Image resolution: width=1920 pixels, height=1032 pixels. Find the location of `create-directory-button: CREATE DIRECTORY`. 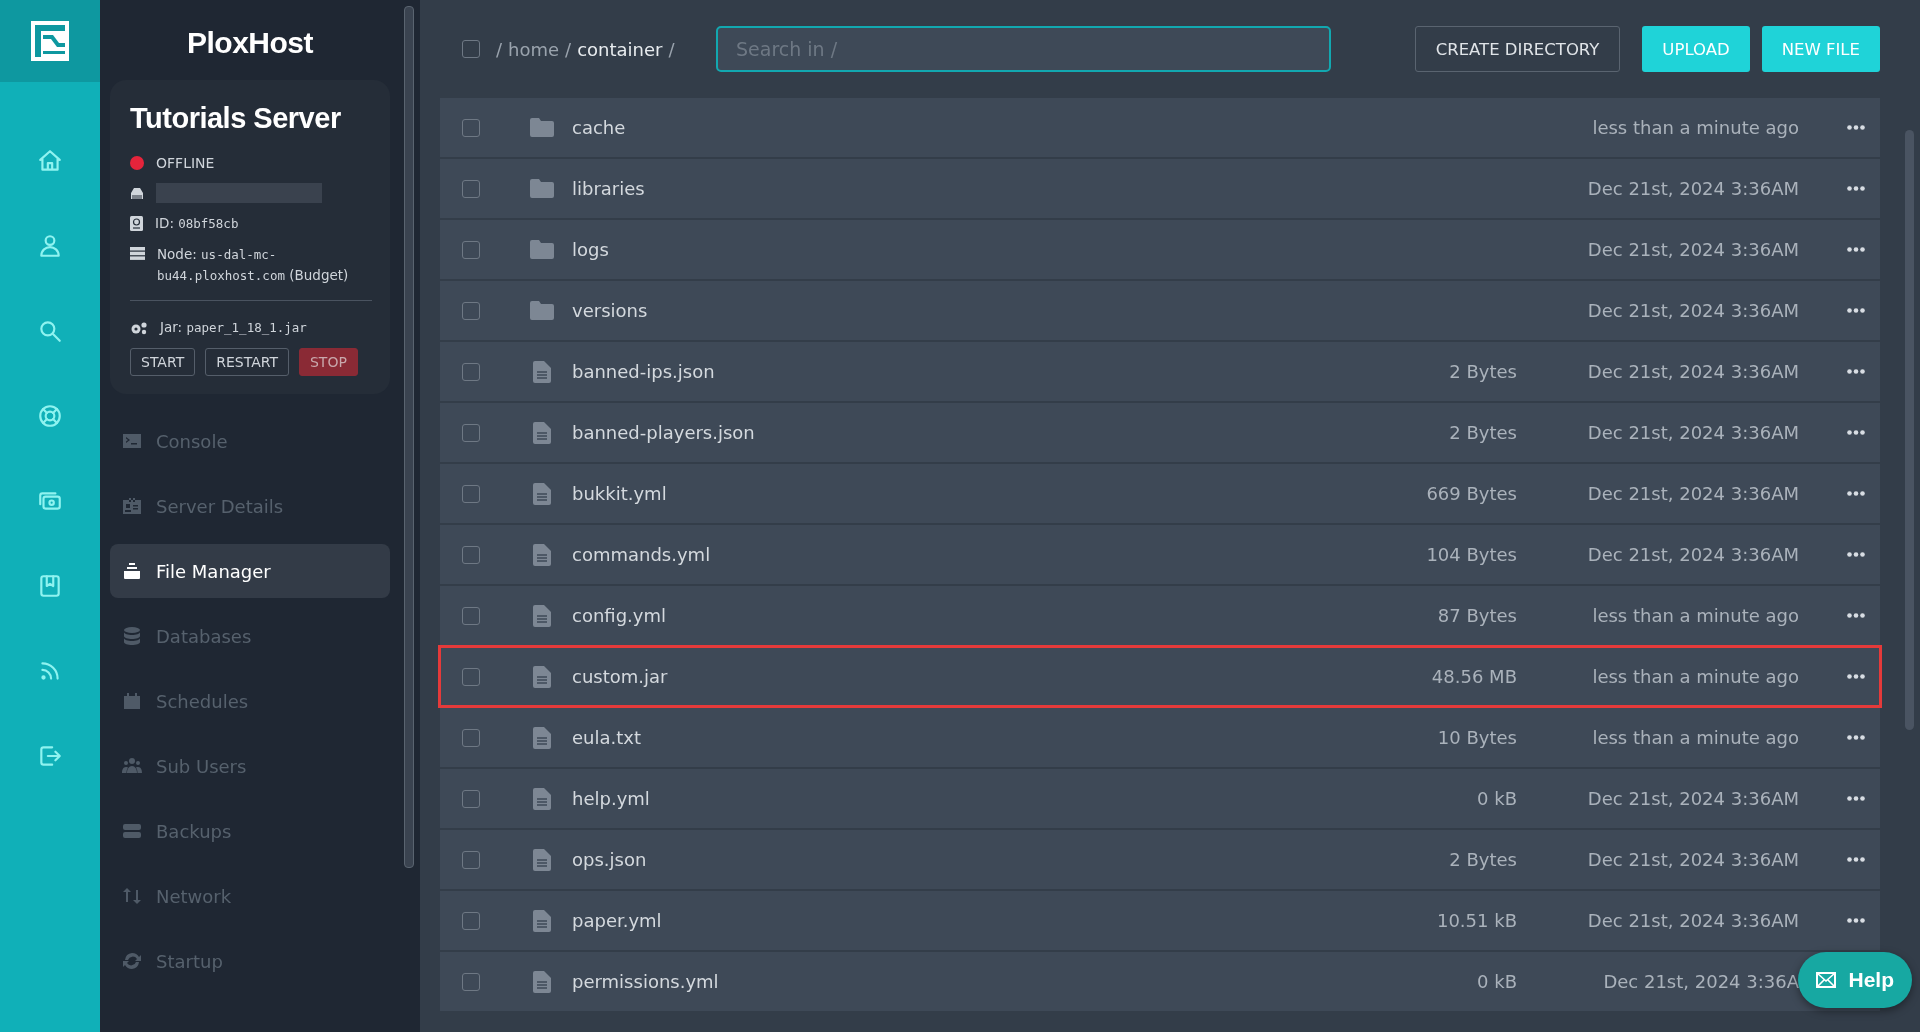

create-directory-button: CREATE DIRECTORY is located at coordinates (1517, 49).